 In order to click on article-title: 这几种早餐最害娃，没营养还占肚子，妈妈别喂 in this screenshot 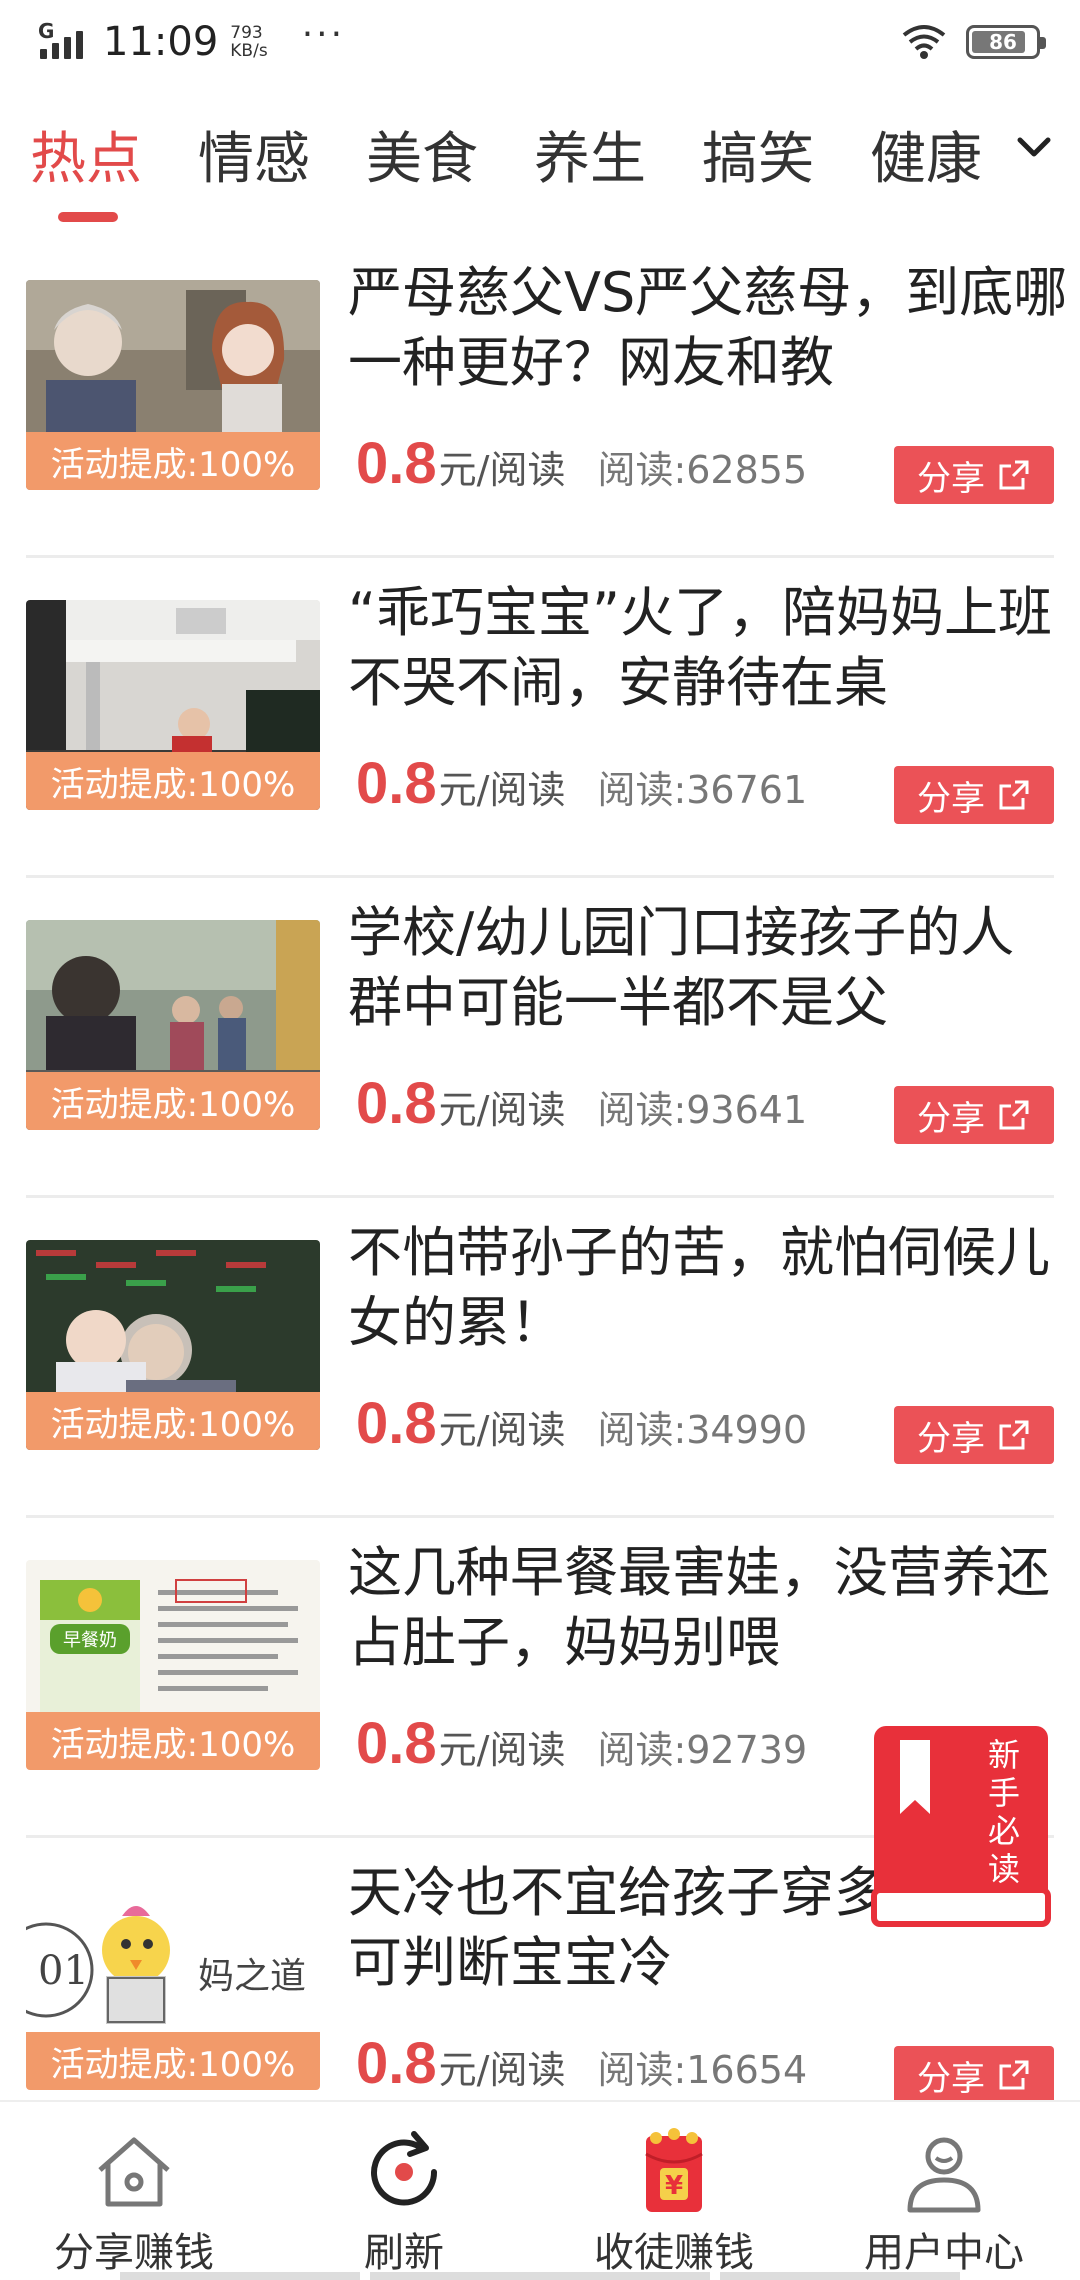, I will do `click(708, 1608)`.